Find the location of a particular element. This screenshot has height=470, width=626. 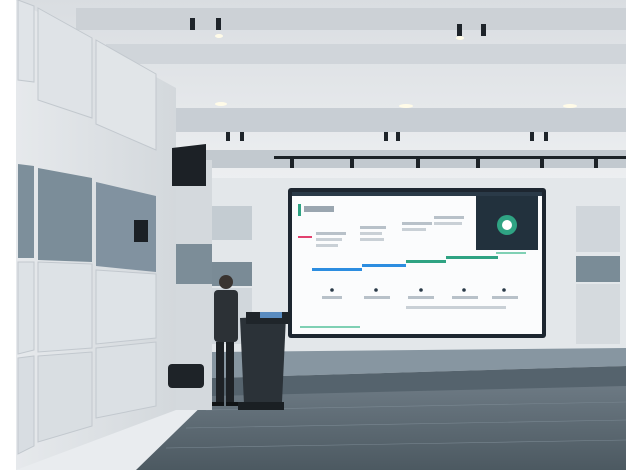

laptop is located at coordinates (271, 315).